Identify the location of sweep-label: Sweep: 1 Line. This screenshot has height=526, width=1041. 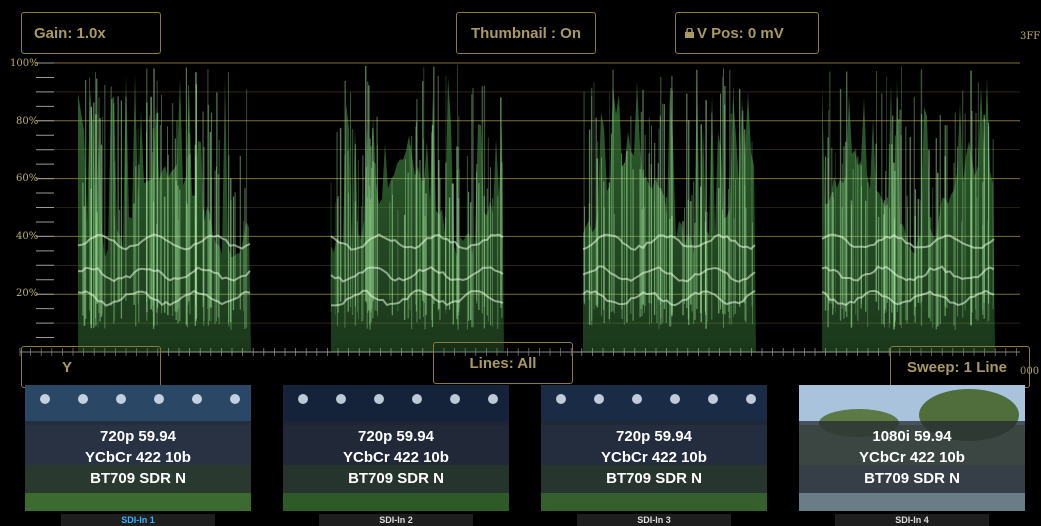
(957, 367).